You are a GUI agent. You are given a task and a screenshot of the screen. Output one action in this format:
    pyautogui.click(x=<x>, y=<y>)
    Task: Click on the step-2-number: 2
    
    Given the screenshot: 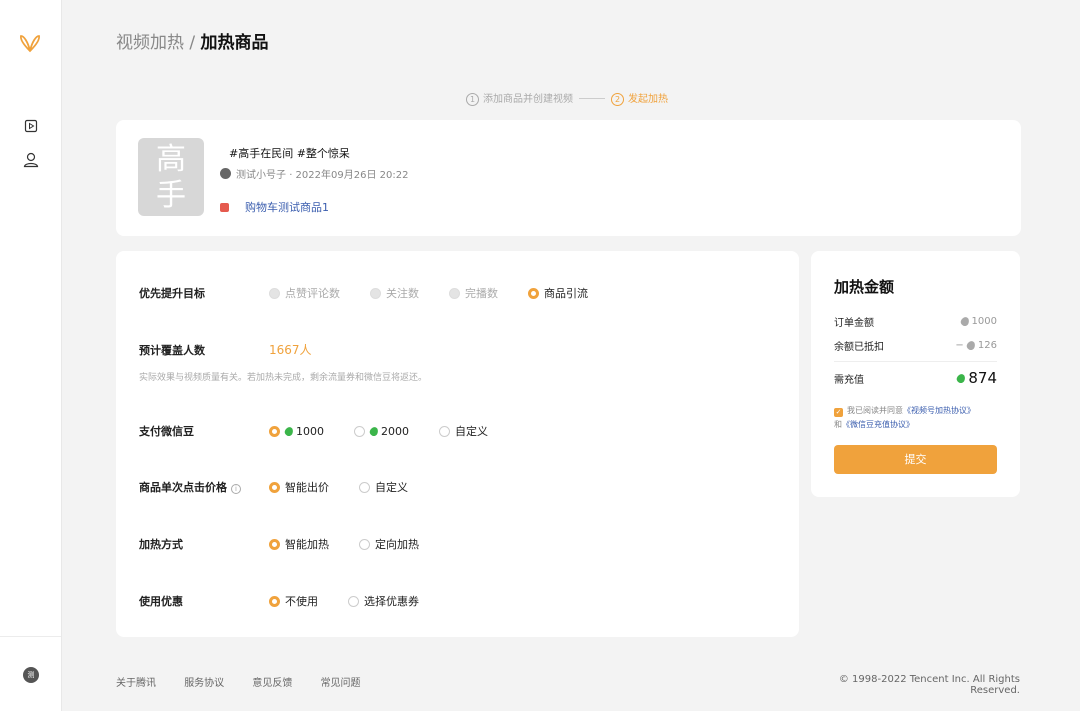 What is the action you would take?
    pyautogui.click(x=617, y=99)
    